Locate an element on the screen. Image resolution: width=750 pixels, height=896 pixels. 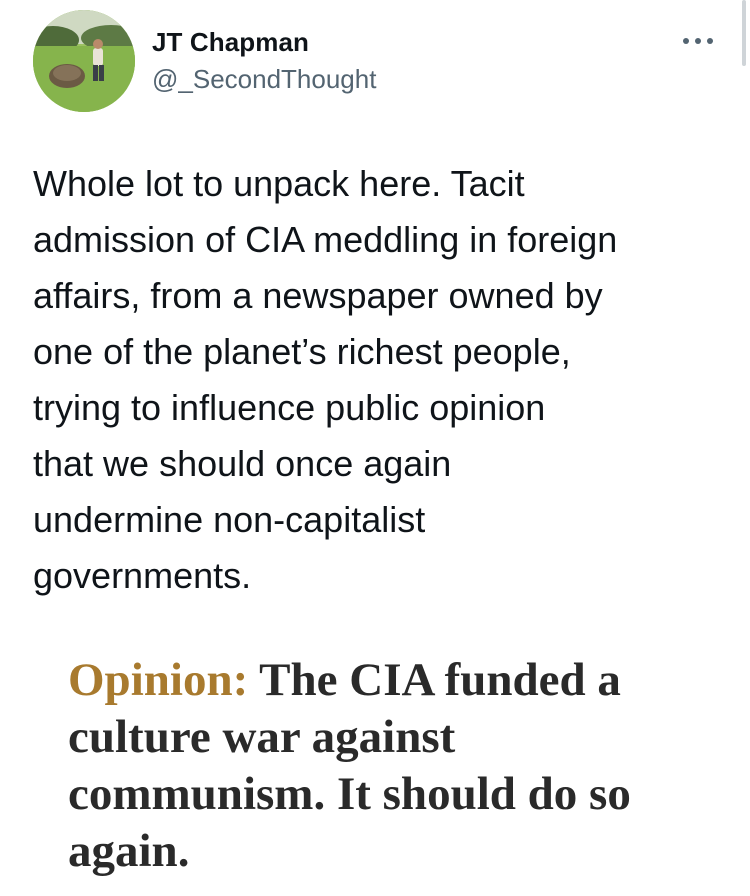
more-button is located at coordinates (698, 41).